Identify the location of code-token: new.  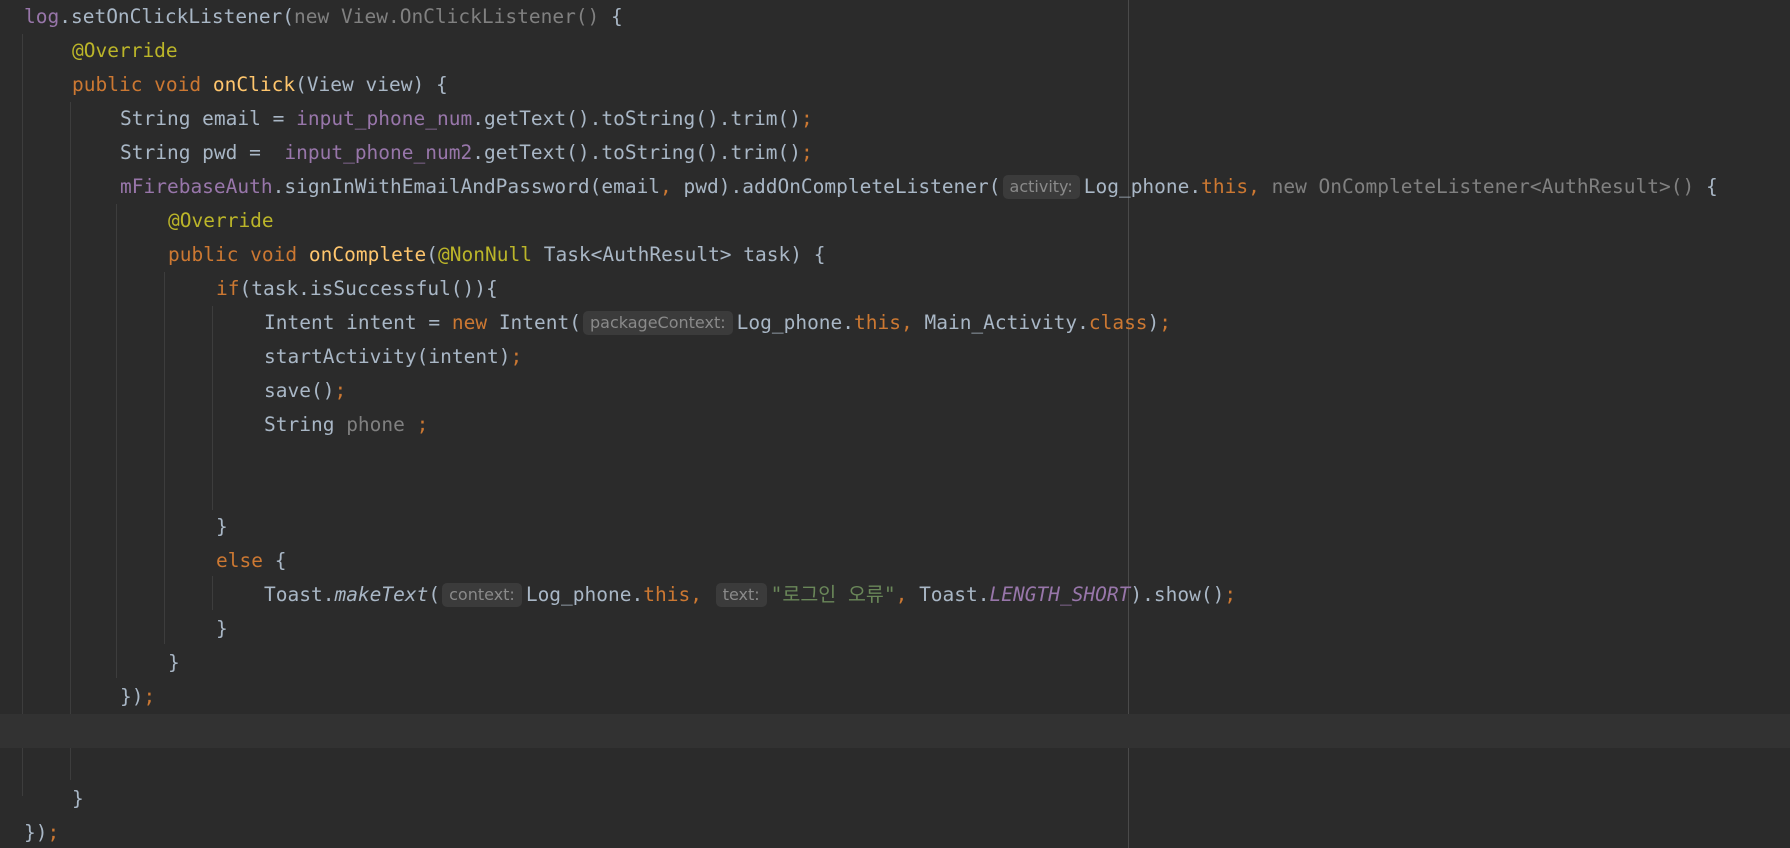
(475, 322).